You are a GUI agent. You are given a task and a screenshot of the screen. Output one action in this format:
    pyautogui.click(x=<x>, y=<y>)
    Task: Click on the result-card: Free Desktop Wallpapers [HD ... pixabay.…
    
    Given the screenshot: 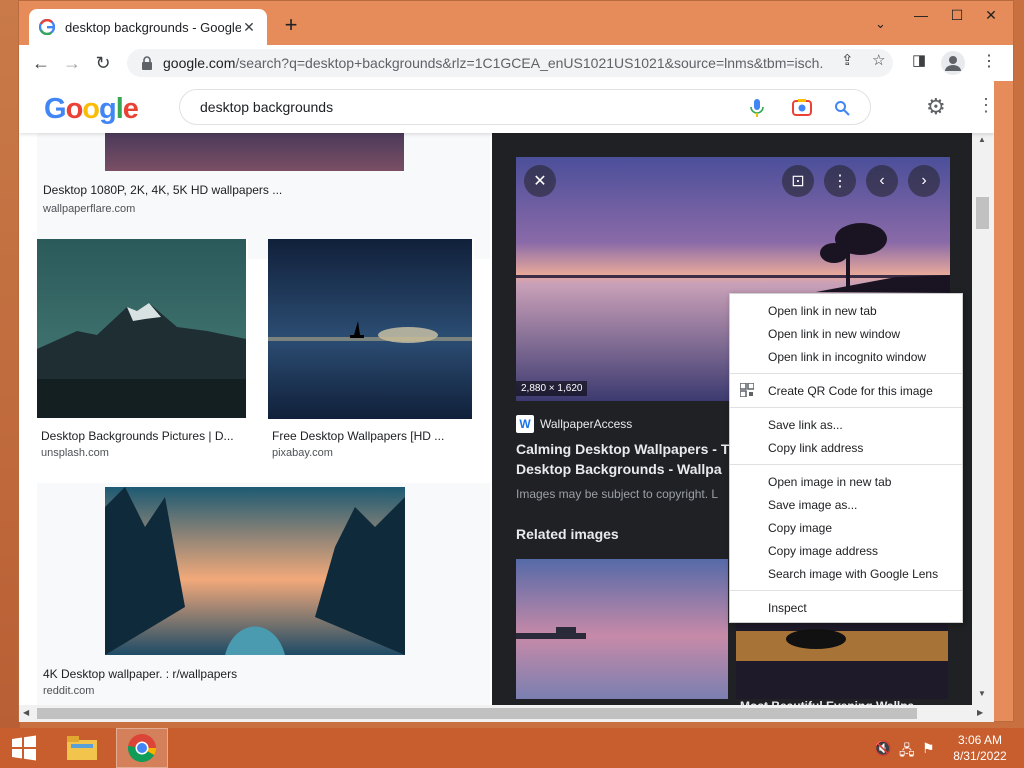 What is the action you would take?
    pyautogui.click(x=371, y=351)
    